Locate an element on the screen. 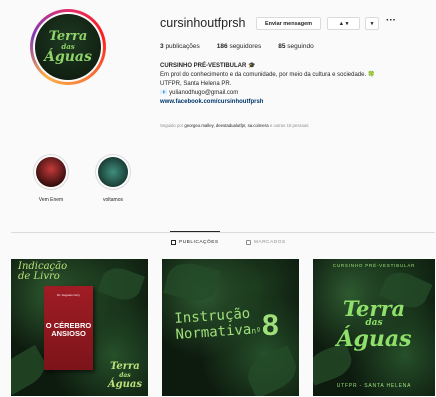 Image resolution: width=436 pixels, height=397 pixels. posts-count: 3 is located at coordinates (162, 46).